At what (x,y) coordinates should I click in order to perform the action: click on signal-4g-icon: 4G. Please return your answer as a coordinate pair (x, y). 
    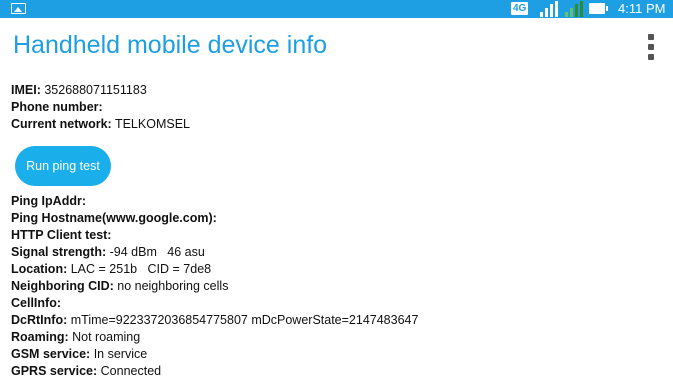
    Looking at the image, I should click on (520, 8).